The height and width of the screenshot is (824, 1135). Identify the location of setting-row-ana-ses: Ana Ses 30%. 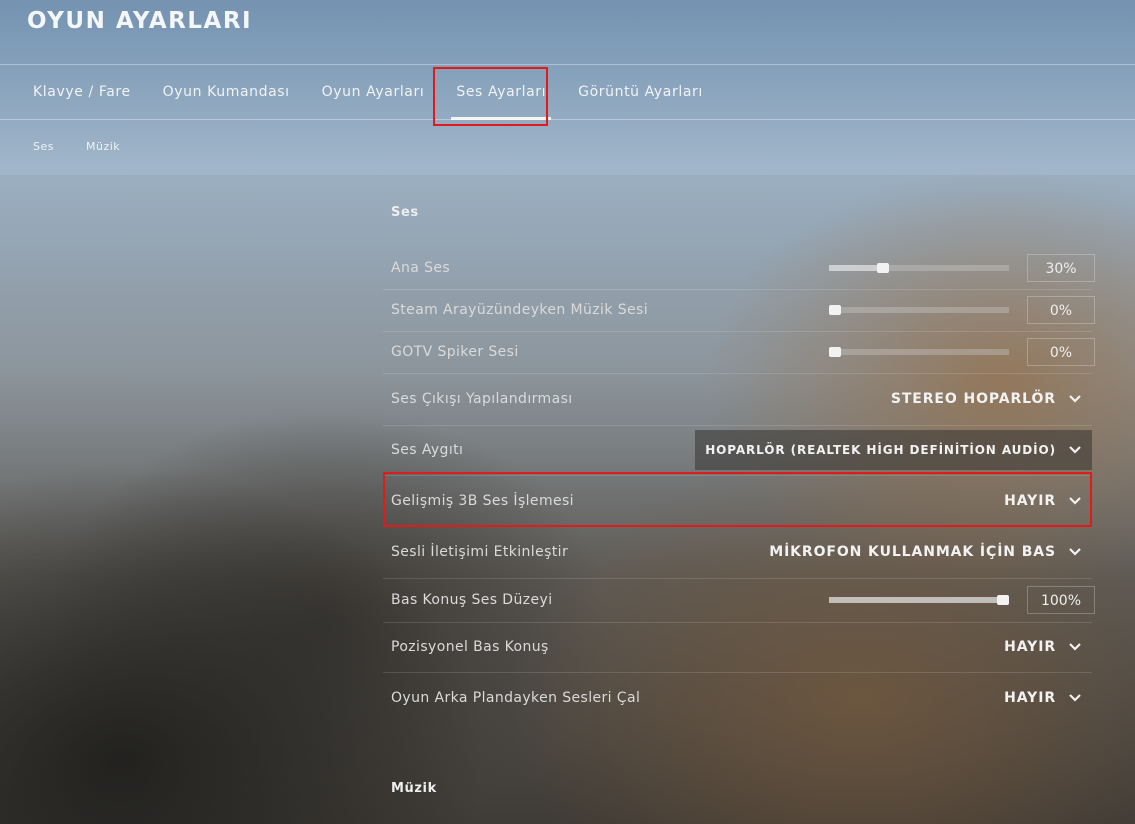
(739, 268).